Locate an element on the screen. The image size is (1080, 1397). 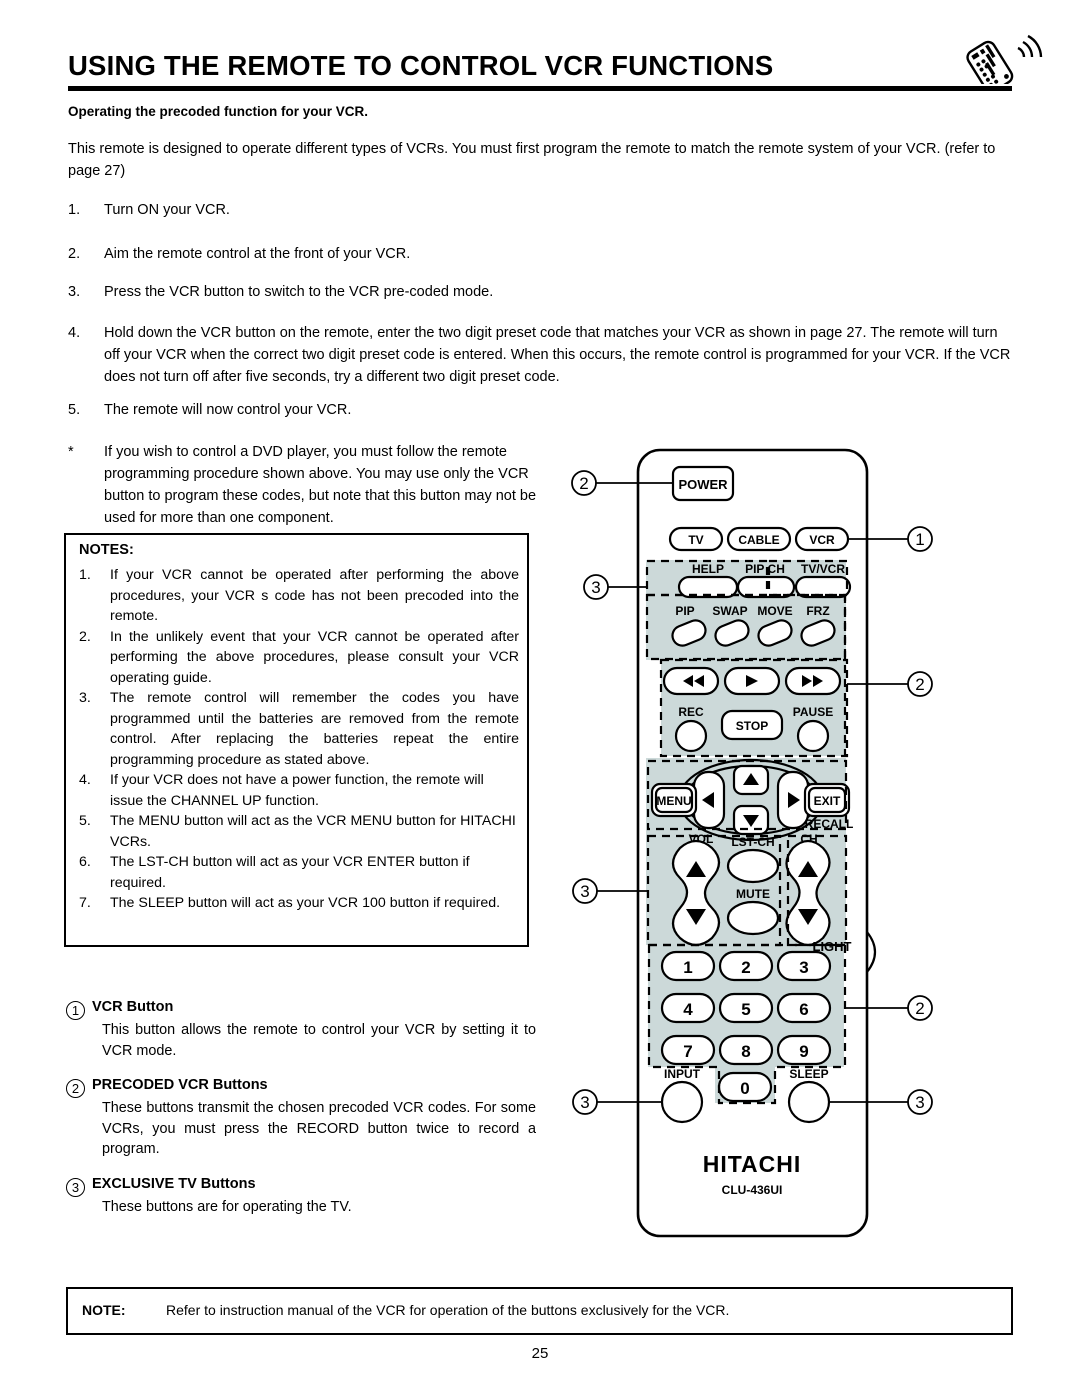
pause-button is located at coordinates (813, 736).